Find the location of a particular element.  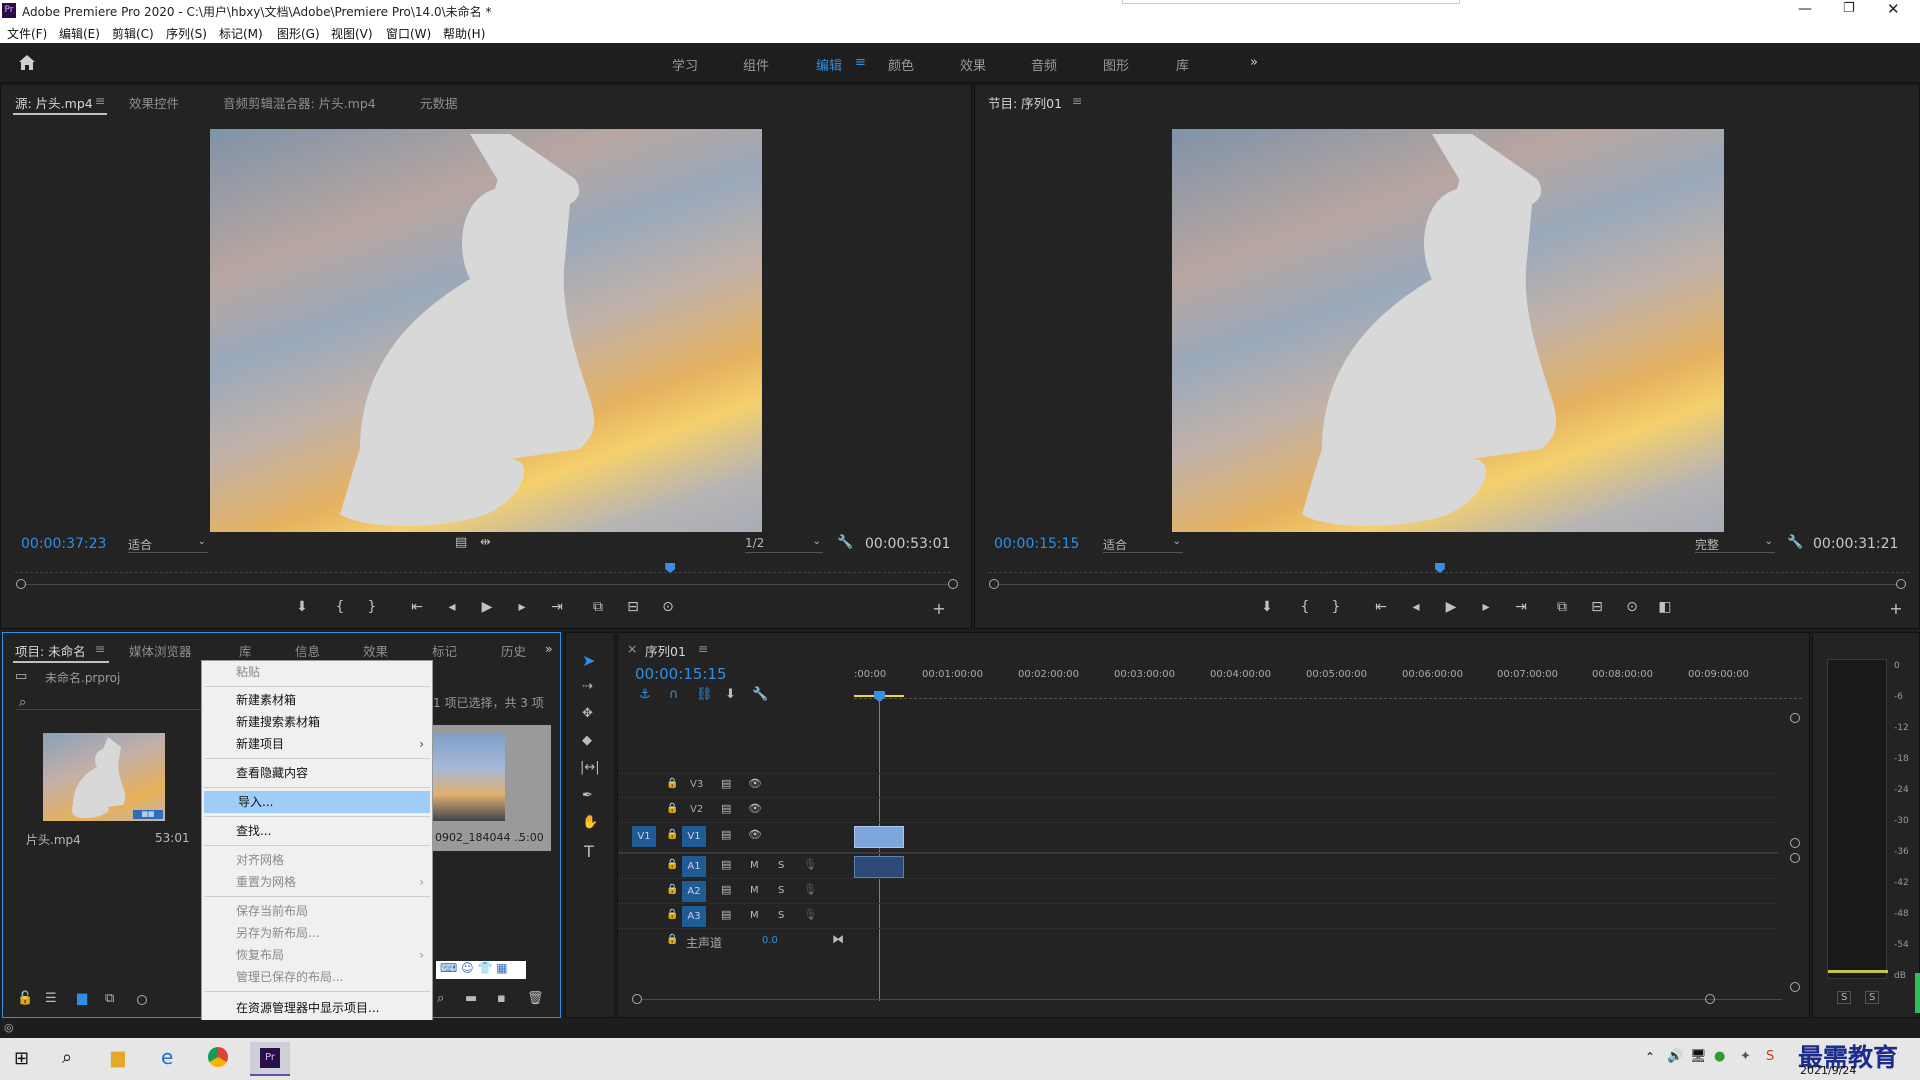

meter-solo-right: S is located at coordinates (1872, 997).